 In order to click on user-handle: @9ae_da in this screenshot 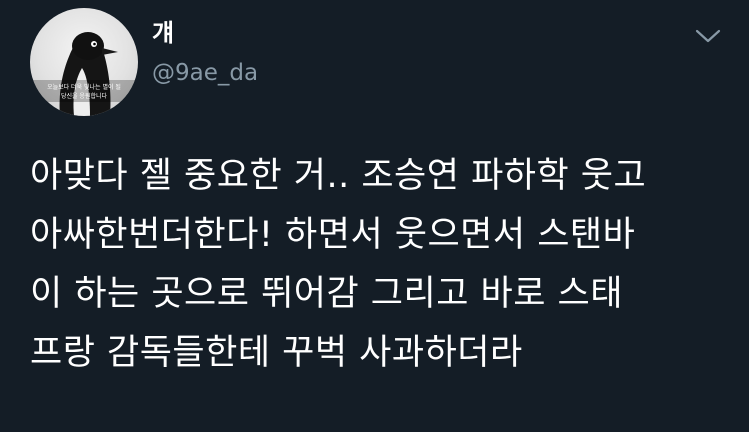, I will do `click(205, 73)`.